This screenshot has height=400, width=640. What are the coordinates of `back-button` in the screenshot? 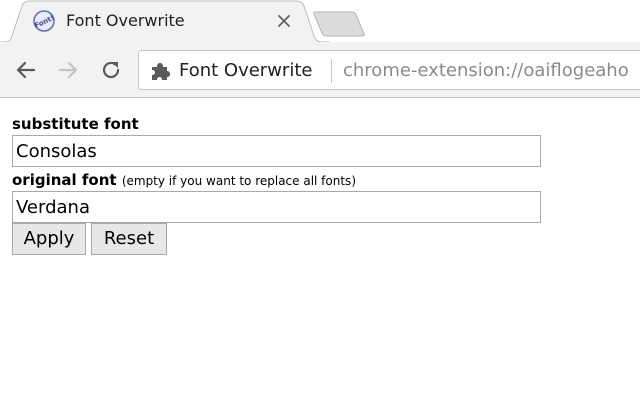 It's located at (26, 70).